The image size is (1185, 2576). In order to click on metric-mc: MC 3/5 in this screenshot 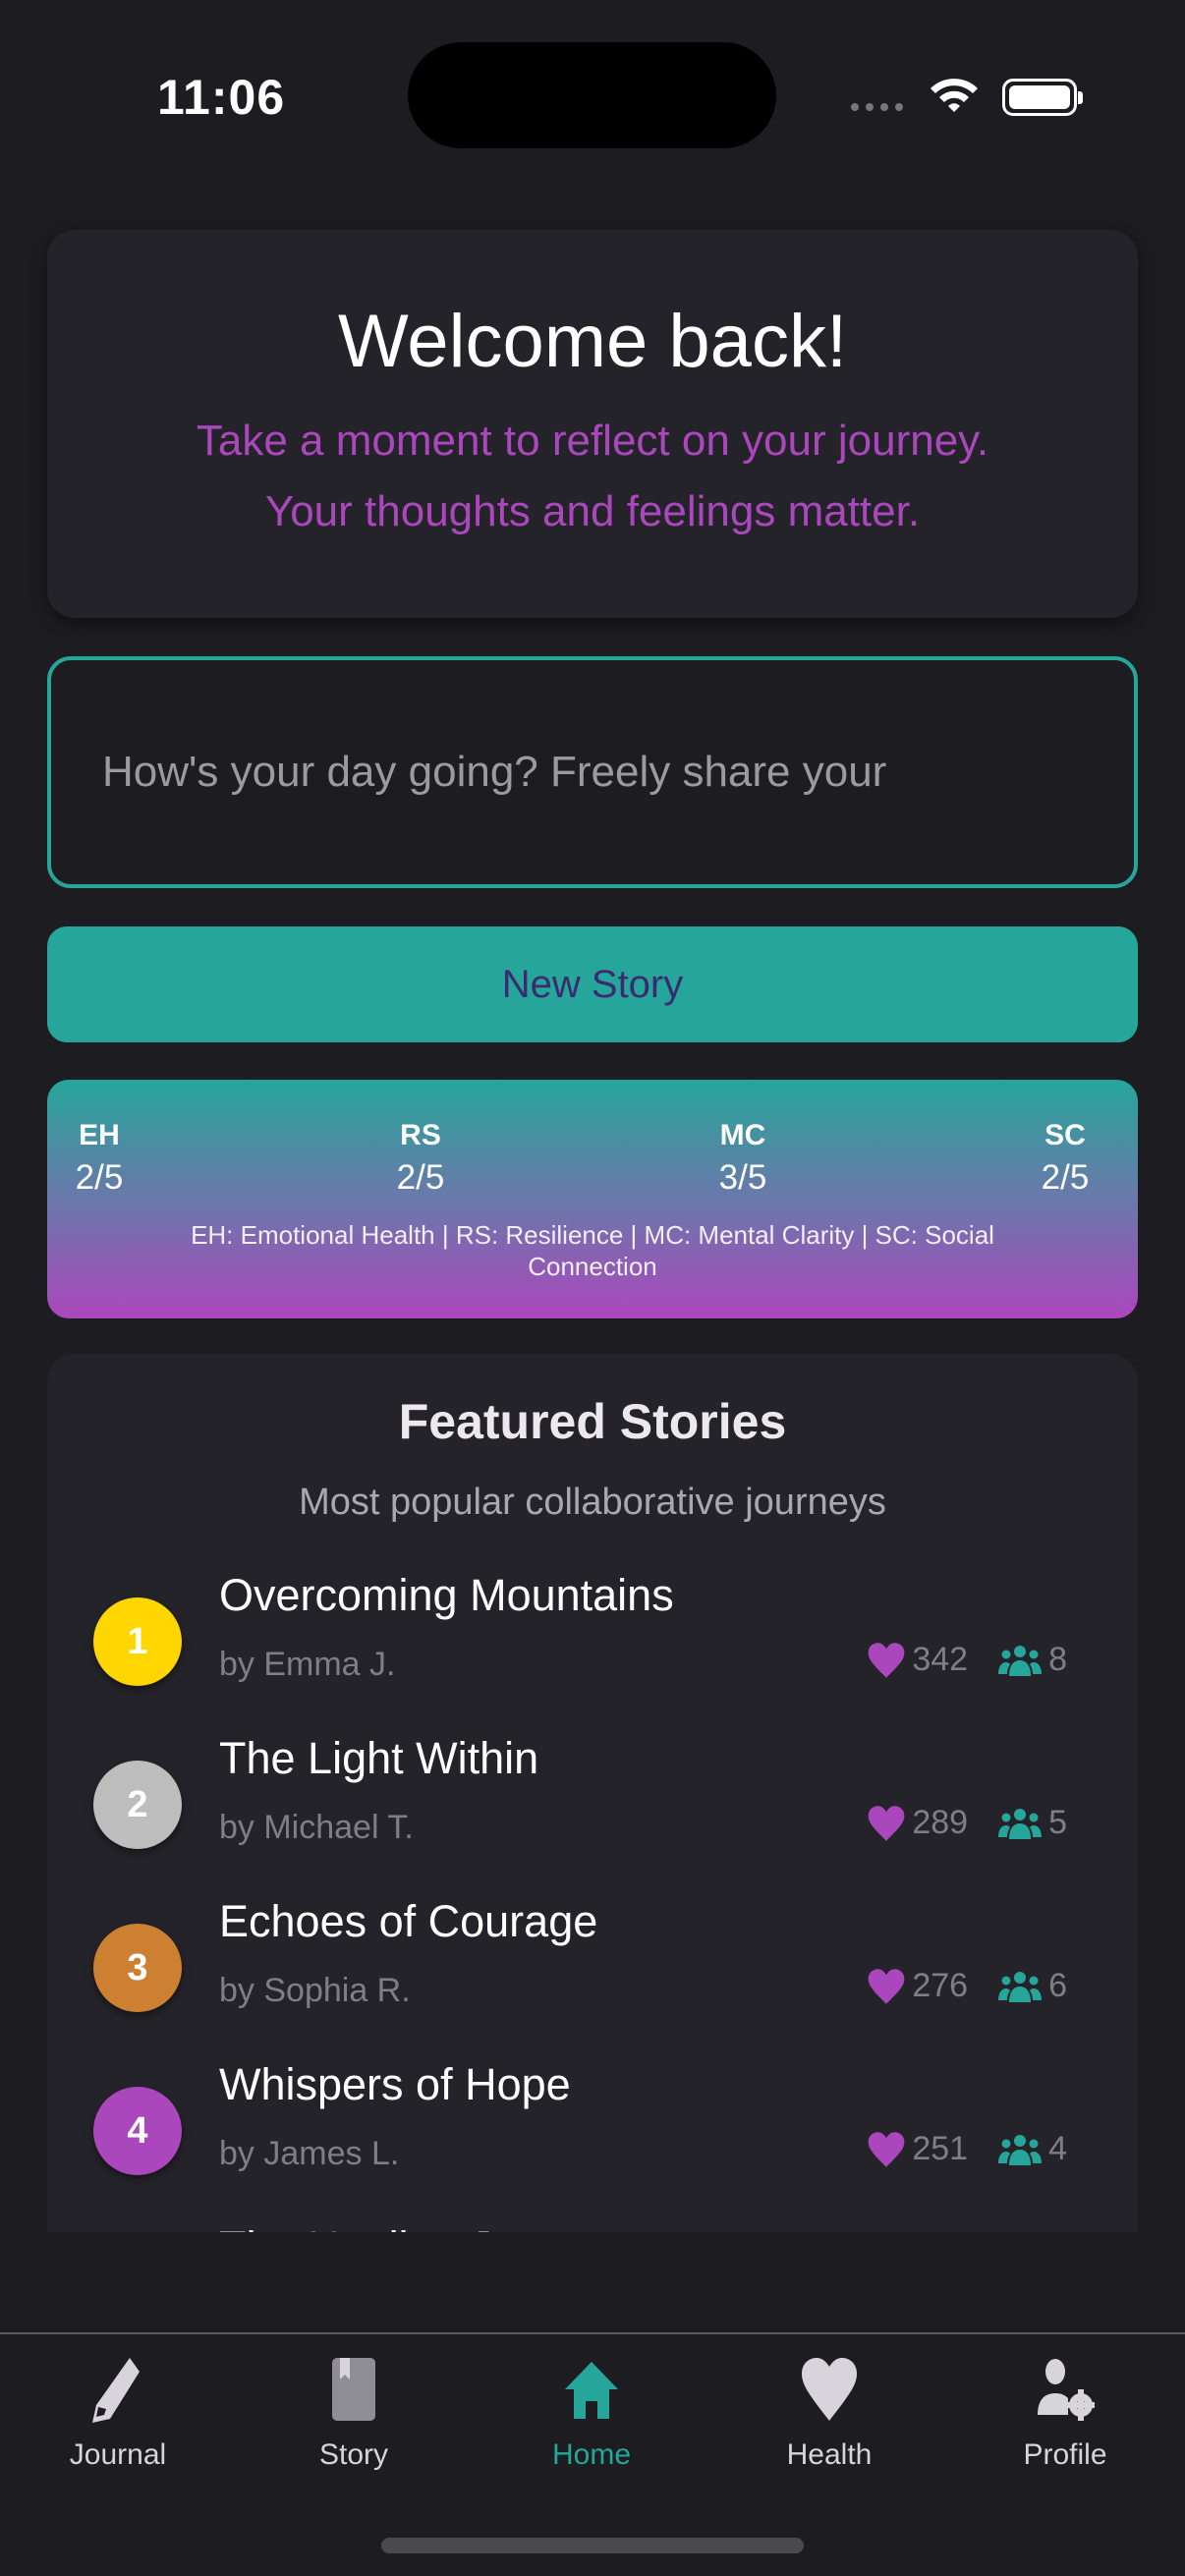, I will do `click(743, 1158)`.